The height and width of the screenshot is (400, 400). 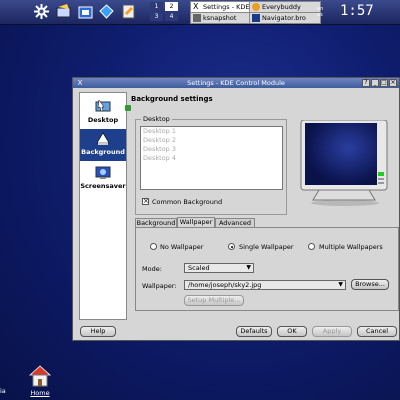 I want to click on defaults-button: Defaults, so click(x=254, y=331).